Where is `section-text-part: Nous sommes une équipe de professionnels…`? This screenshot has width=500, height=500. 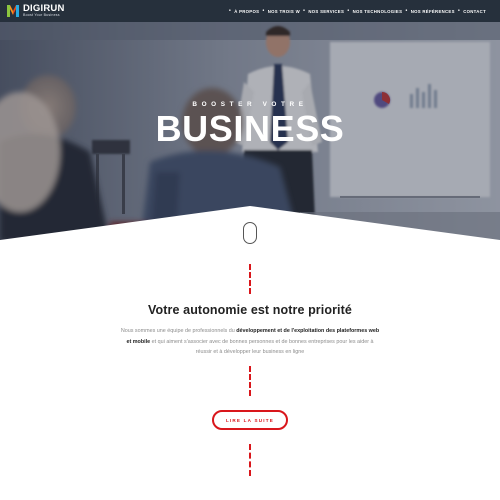
section-text-part: Nous sommes une équipe de professionnels… is located at coordinates (178, 331).